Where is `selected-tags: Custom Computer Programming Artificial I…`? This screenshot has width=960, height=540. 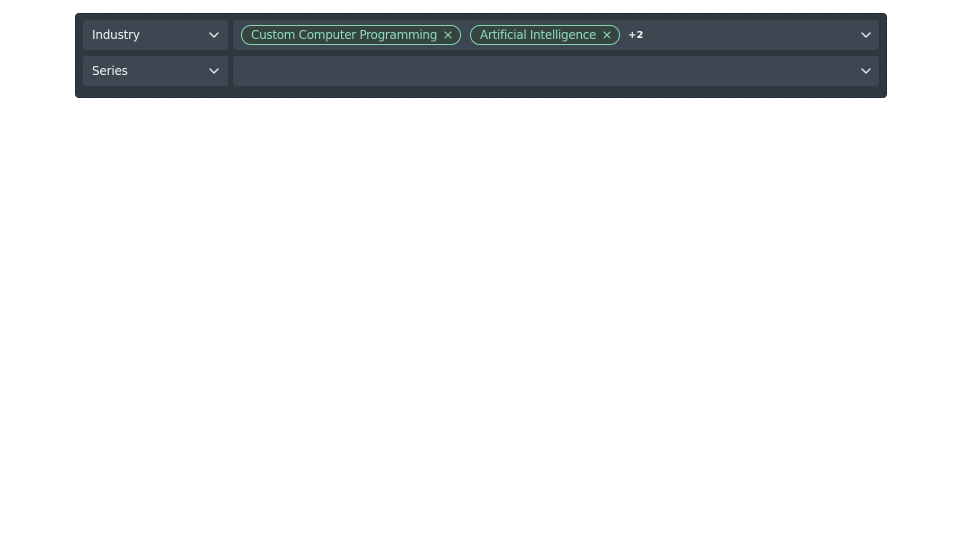
selected-tags: Custom Computer Programming Artificial I… is located at coordinates (547, 35).